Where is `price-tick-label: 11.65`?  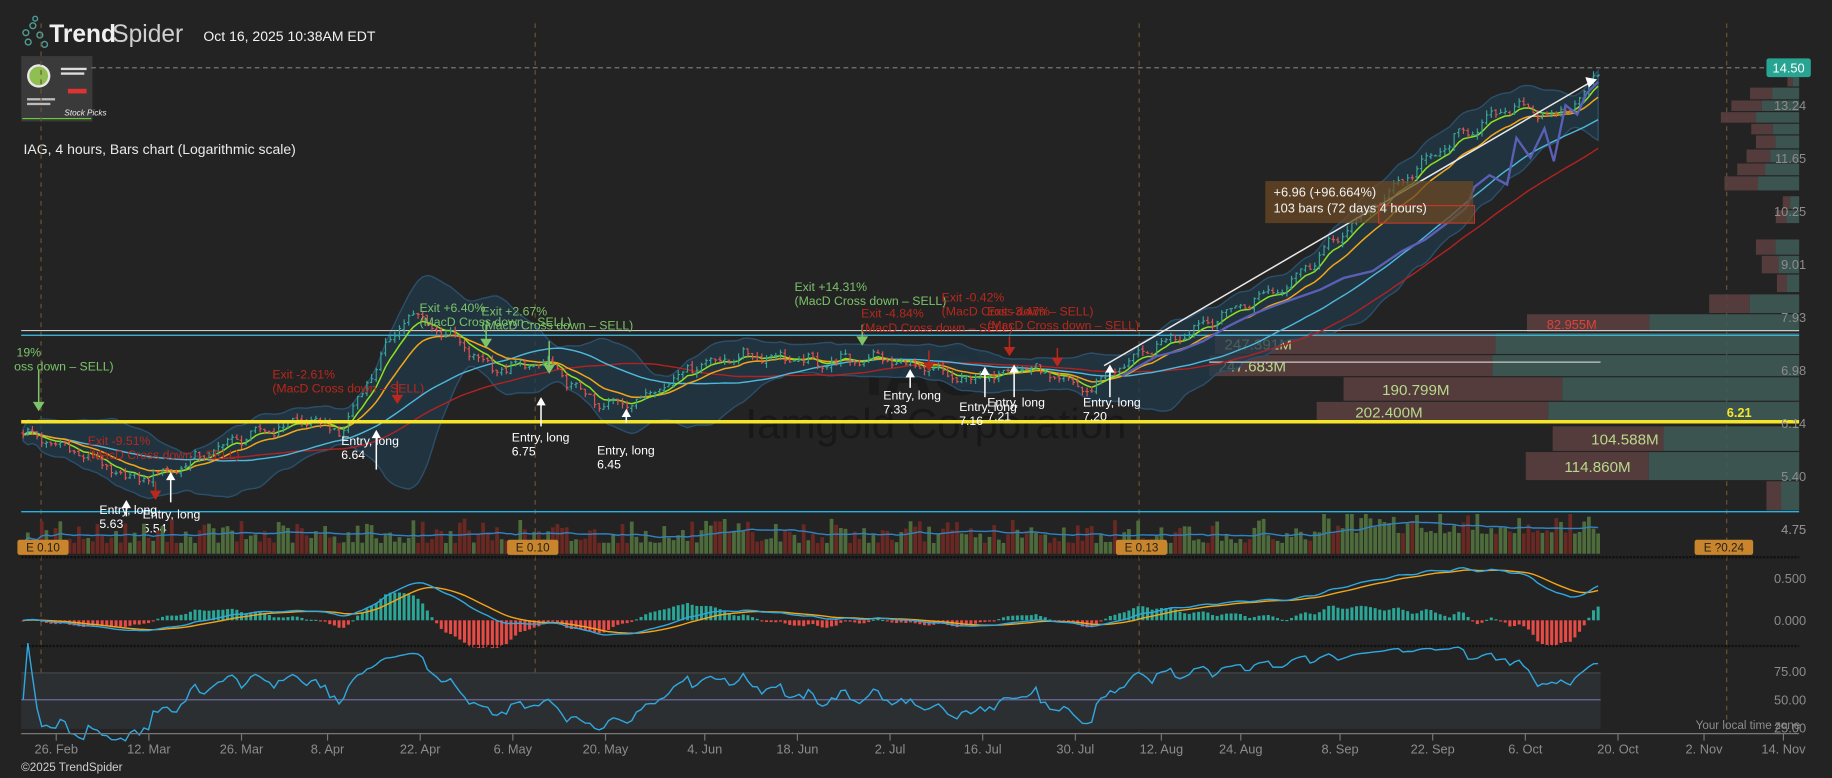 price-tick-label: 11.65 is located at coordinates (1790, 158).